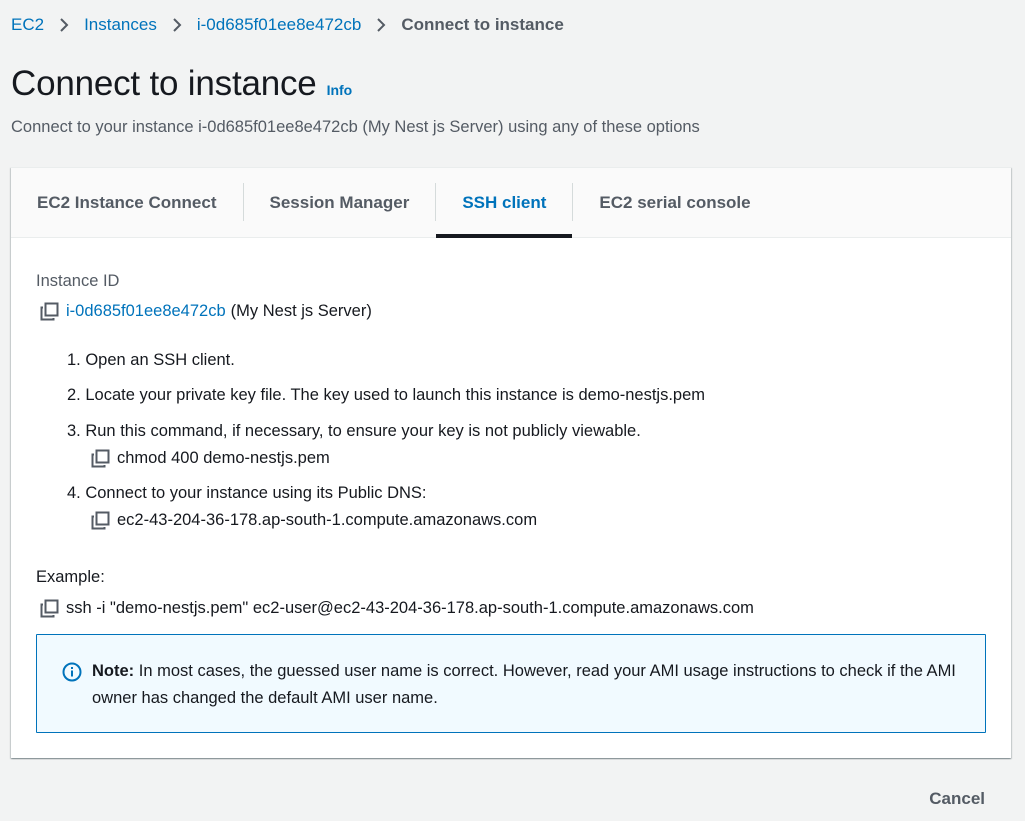 Image resolution: width=1025 pixels, height=821 pixels. Describe the element at coordinates (113, 671) in the screenshot. I see `note-title: Note:` at that location.